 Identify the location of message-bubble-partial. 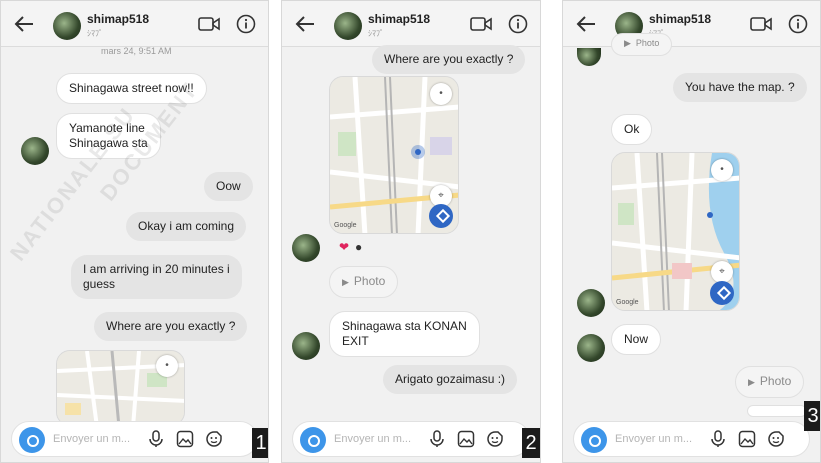
(777, 411).